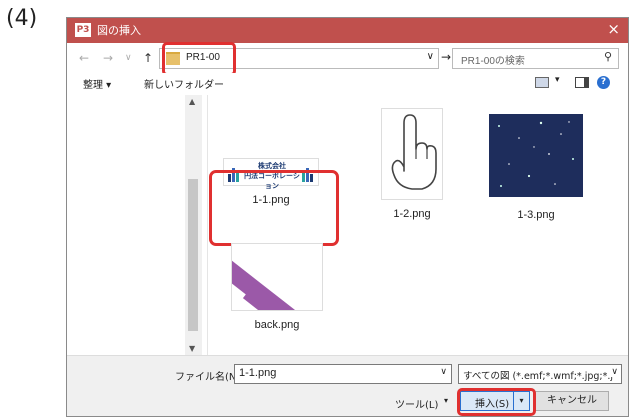  Describe the element at coordinates (608, 56) in the screenshot. I see `search-icon: ⚲` at that location.